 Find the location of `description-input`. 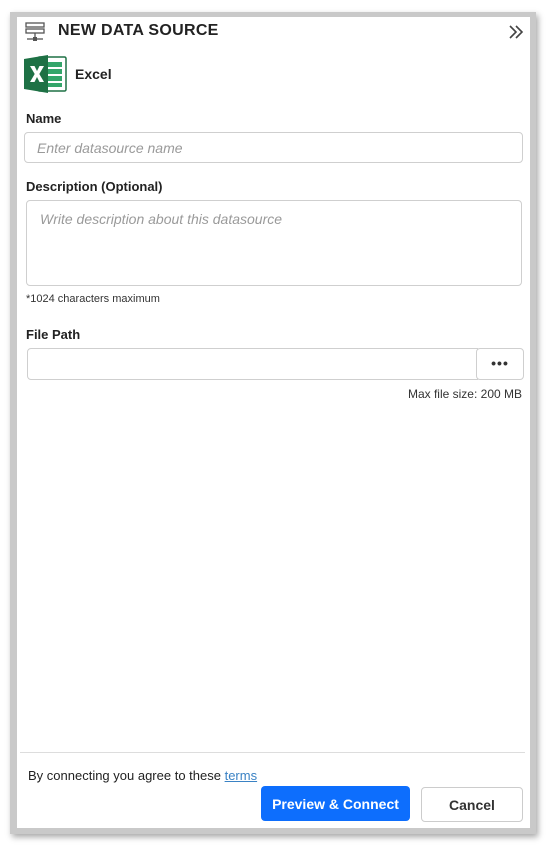

description-input is located at coordinates (274, 243).